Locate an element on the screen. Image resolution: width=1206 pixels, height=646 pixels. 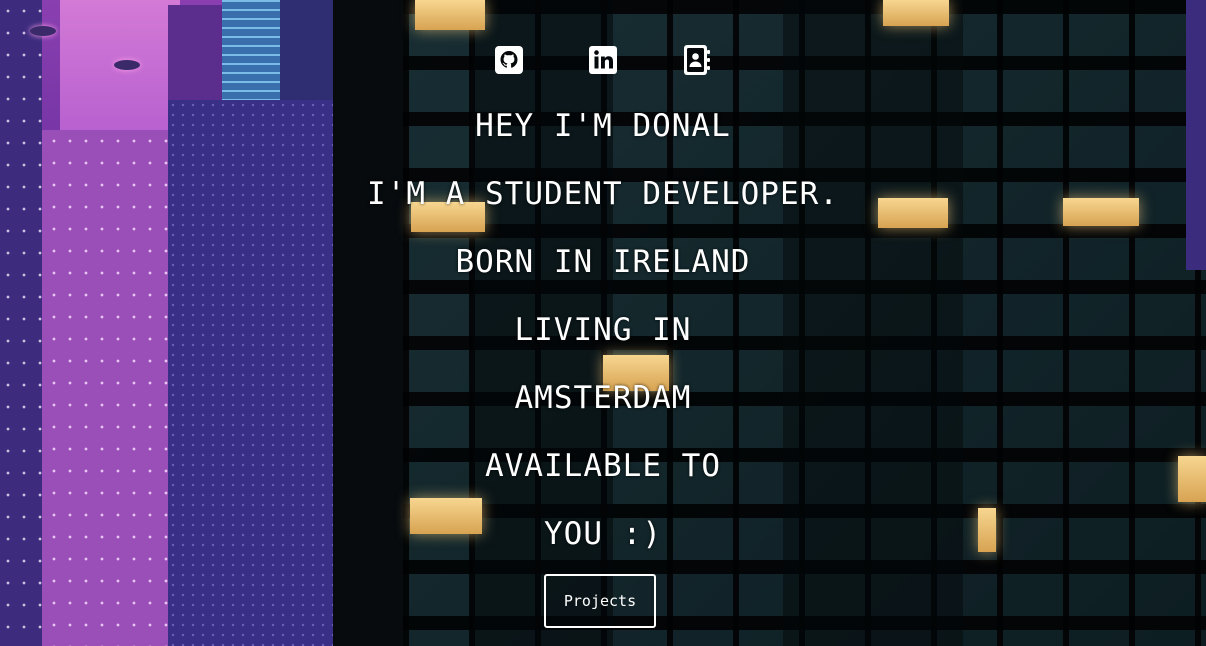
linkedin-link is located at coordinates (603, 60).